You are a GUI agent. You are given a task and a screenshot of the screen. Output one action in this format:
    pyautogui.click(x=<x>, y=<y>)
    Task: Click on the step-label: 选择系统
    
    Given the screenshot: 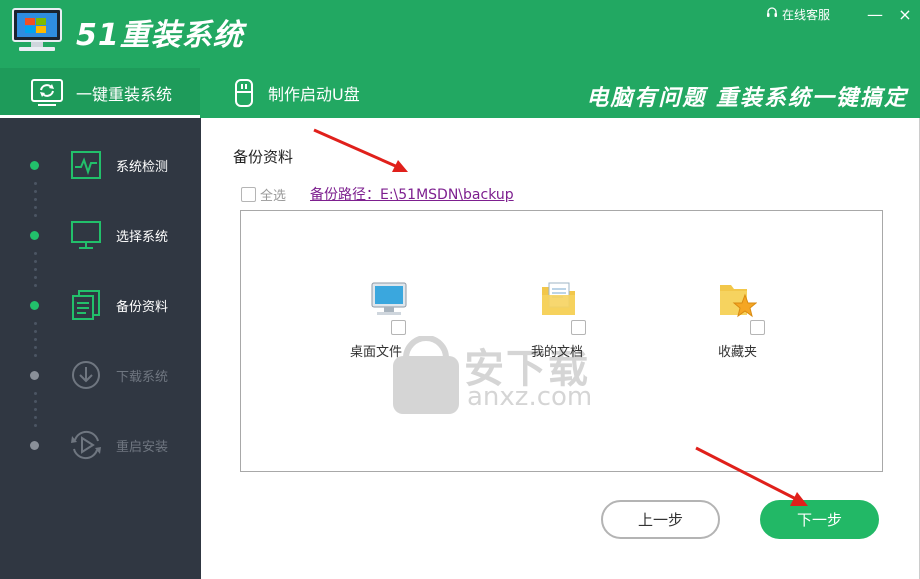 What is the action you would take?
    pyautogui.click(x=142, y=237)
    